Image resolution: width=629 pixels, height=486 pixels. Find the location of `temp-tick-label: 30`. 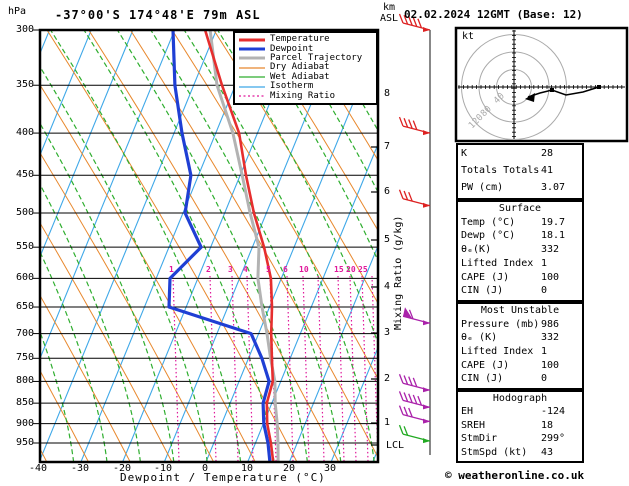

temp-tick-label: 30 is located at coordinates (330, 468).